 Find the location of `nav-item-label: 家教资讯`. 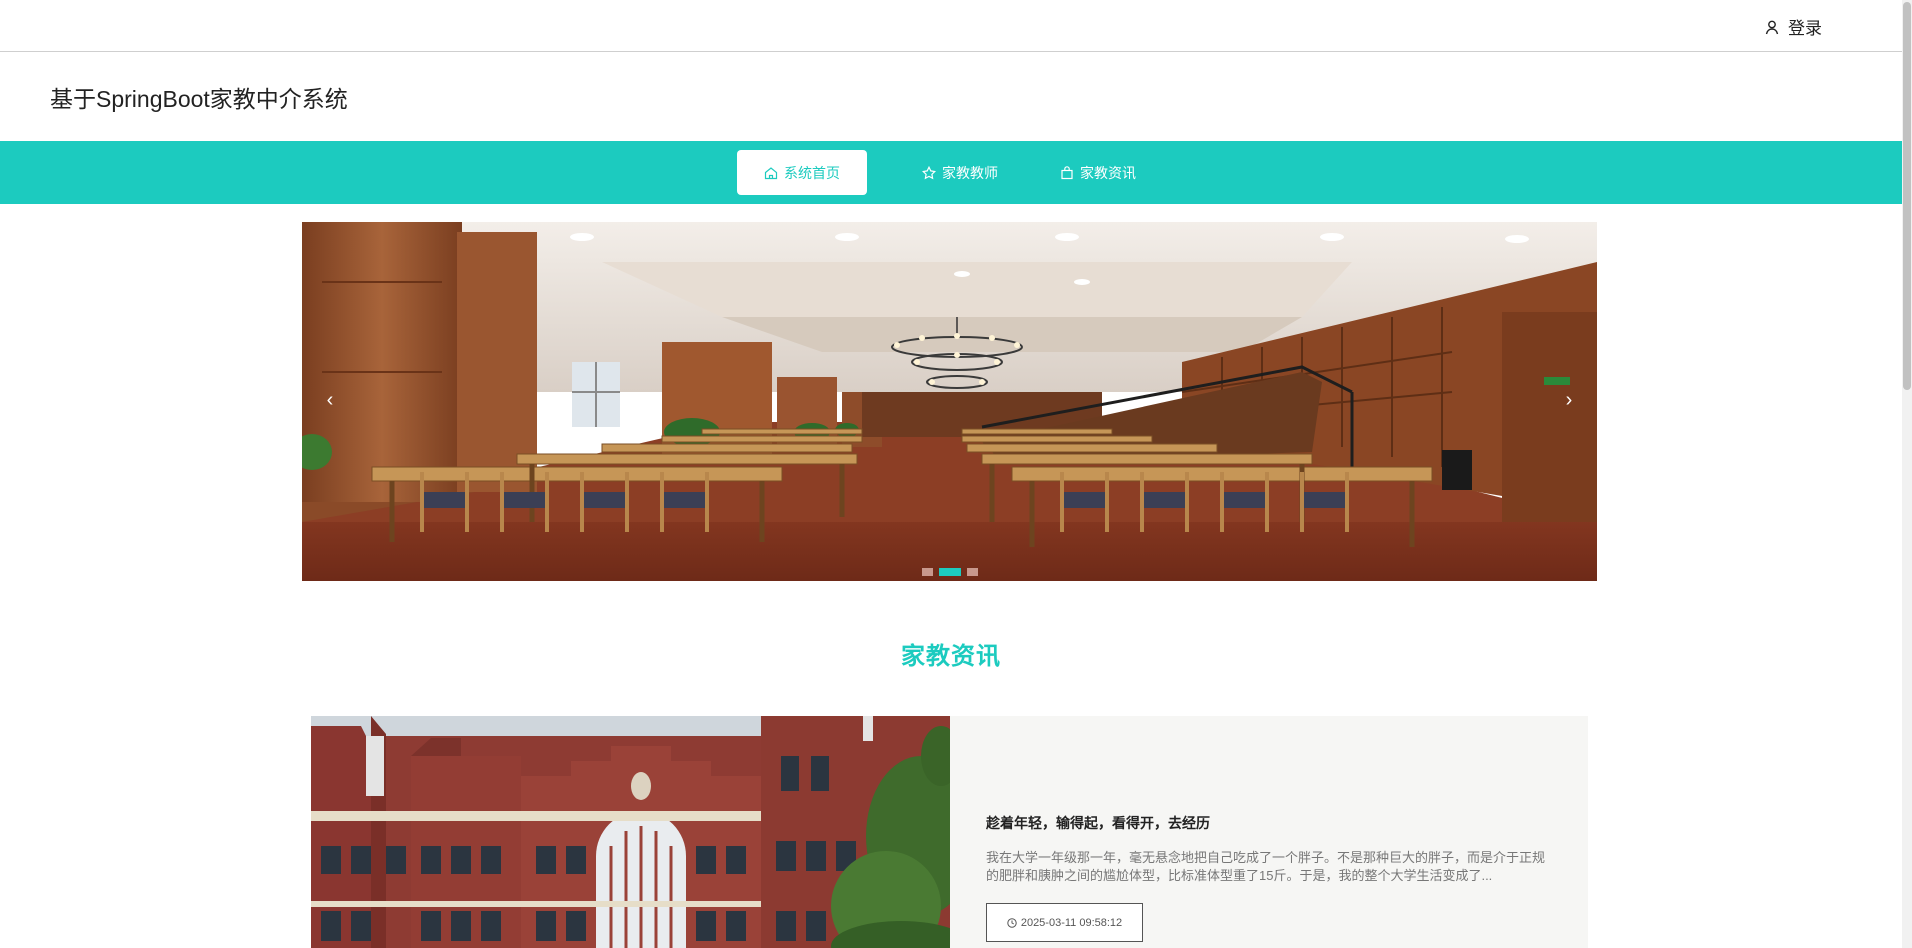

nav-item-label: 家教资讯 is located at coordinates (1108, 172).